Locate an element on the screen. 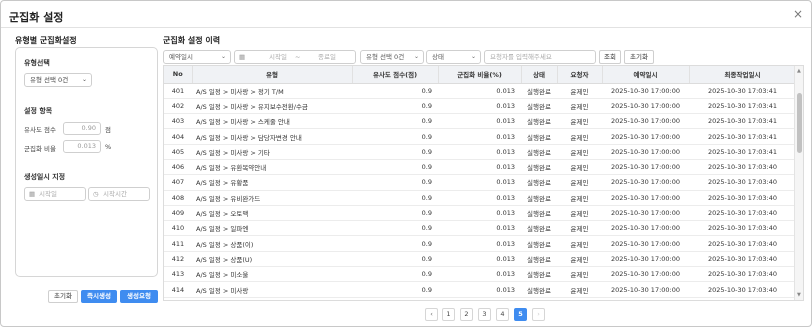 The image size is (812, 327). cell-type: A/S 일정 > 유비완가드 is located at coordinates (272, 198).